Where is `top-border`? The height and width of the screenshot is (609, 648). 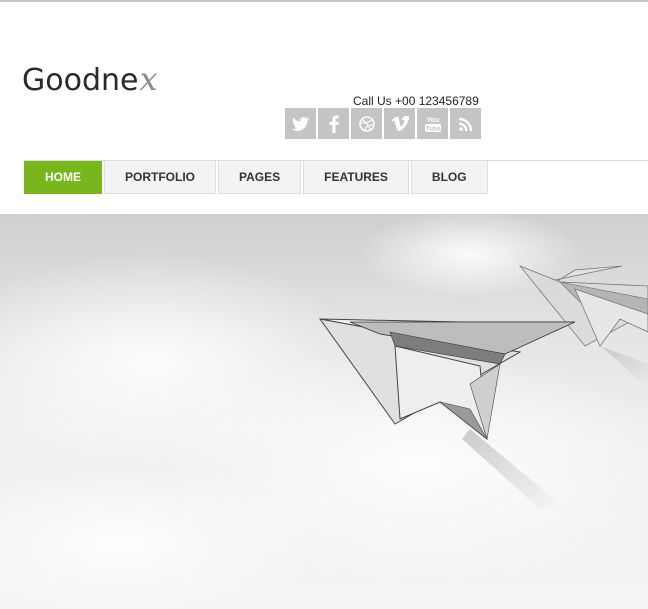
top-border is located at coordinates (324, 1).